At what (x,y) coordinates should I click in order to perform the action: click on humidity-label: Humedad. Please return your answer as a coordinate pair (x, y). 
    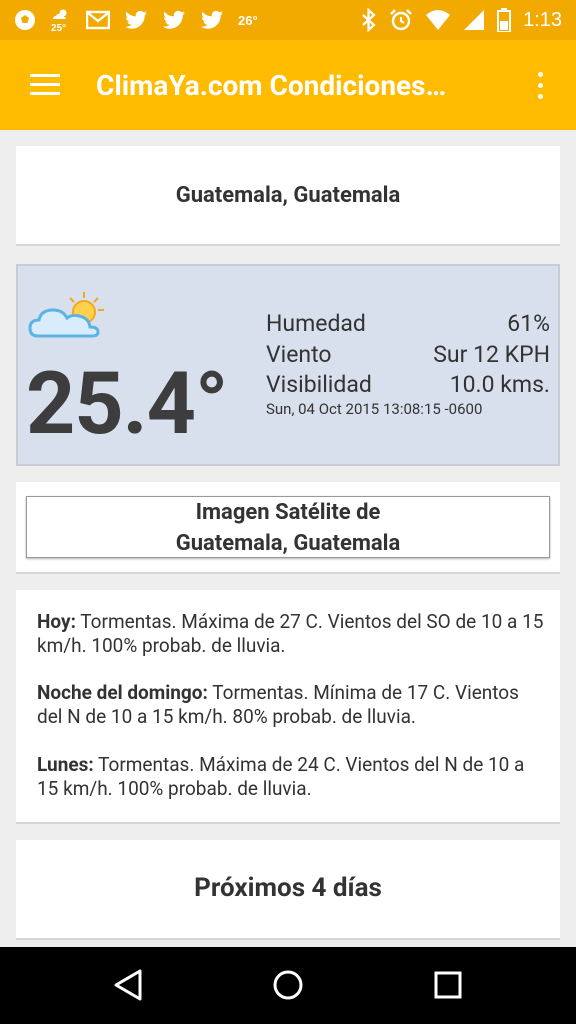
    Looking at the image, I should click on (316, 323).